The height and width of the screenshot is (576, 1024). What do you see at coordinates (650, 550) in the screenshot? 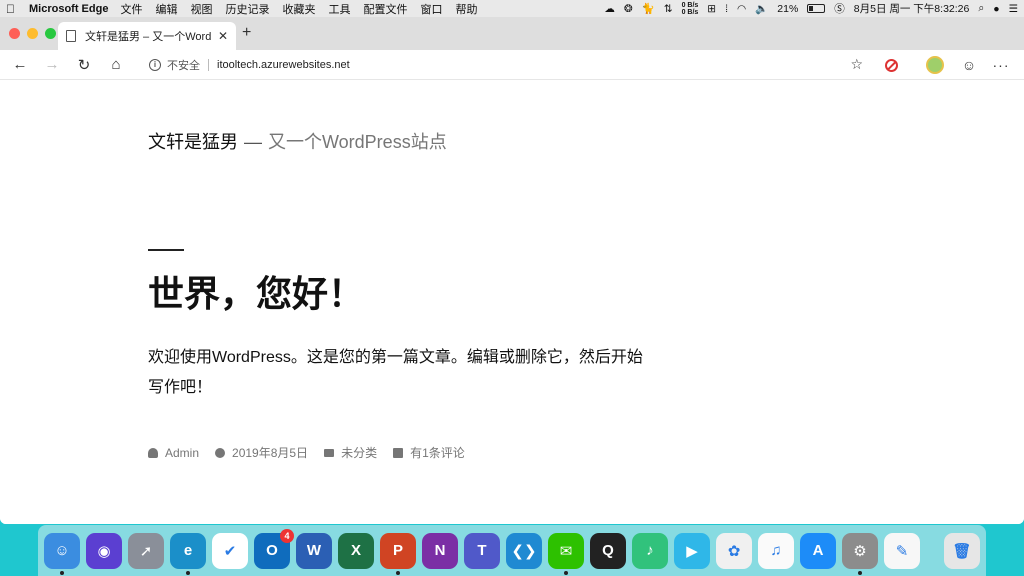
I see `dock-app-qq-music: ♪` at bounding box center [650, 550].